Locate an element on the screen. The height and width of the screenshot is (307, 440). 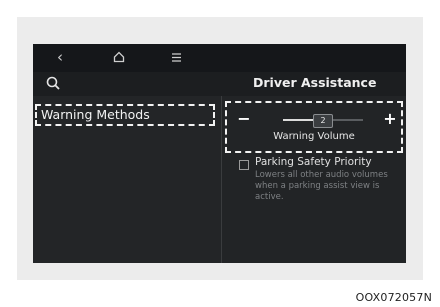
page-title: Driver Assistance is located at coordinates (315, 82).